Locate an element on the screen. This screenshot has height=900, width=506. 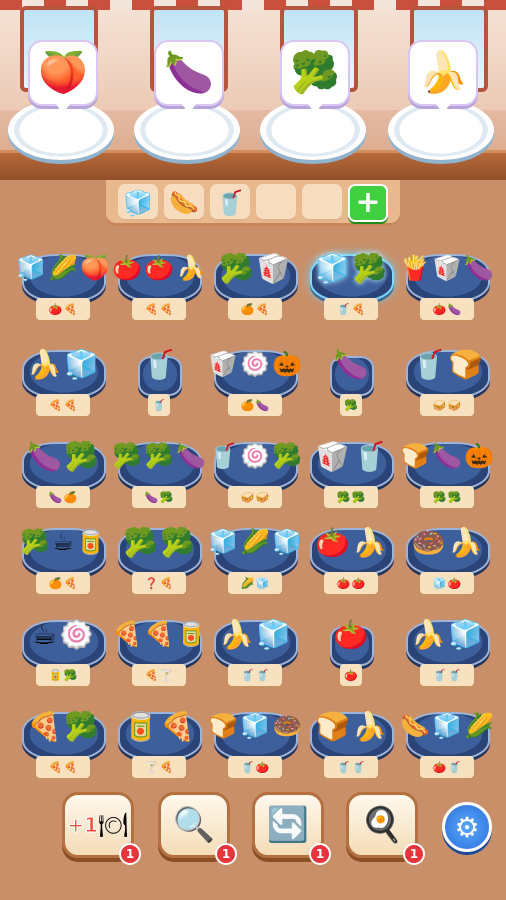
cooking-station: 🍞 🍆 🎃 🥦 🥦 is located at coordinates (447, 470).